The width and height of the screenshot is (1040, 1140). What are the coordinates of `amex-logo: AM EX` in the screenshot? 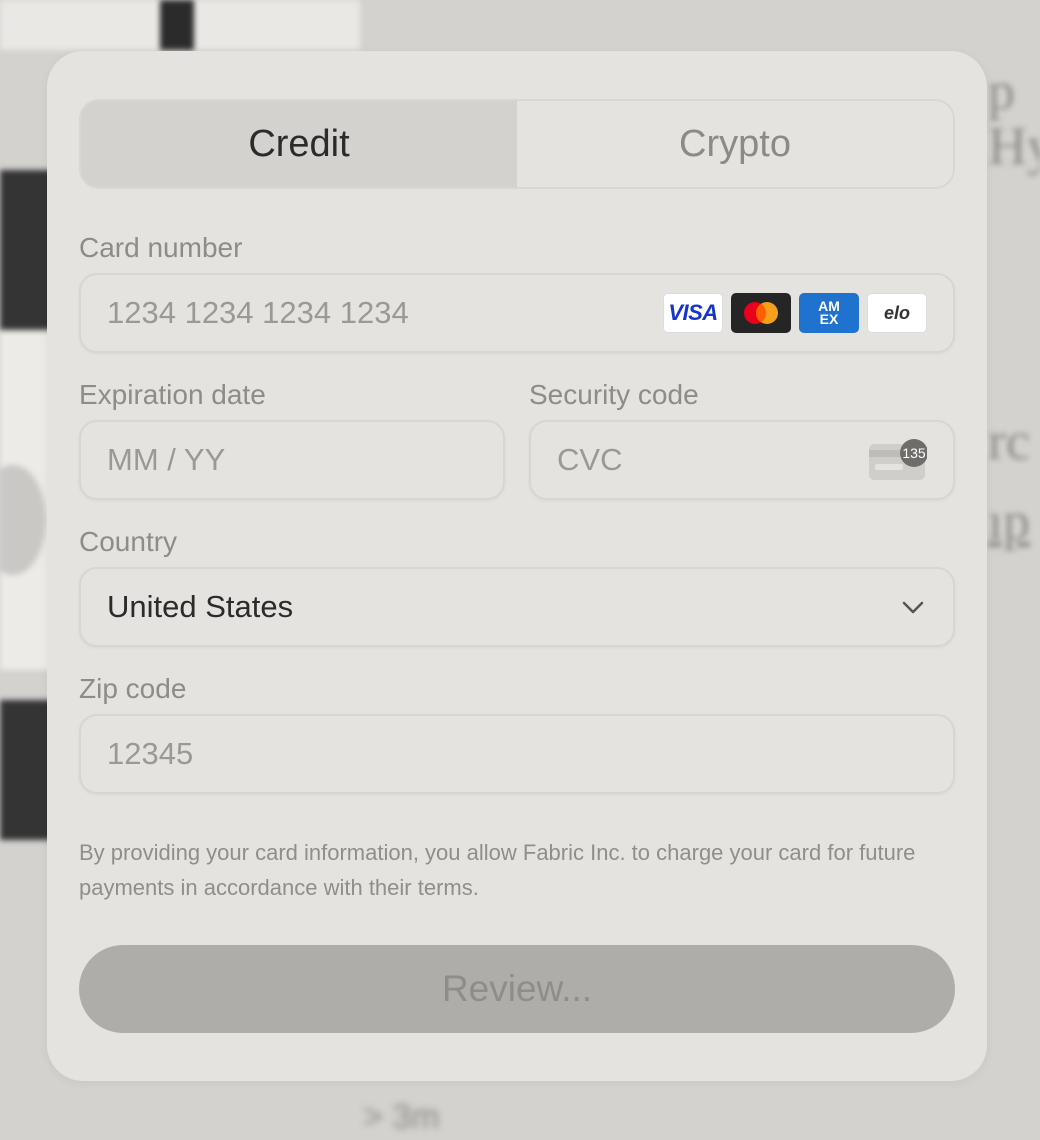 It's located at (829, 313).